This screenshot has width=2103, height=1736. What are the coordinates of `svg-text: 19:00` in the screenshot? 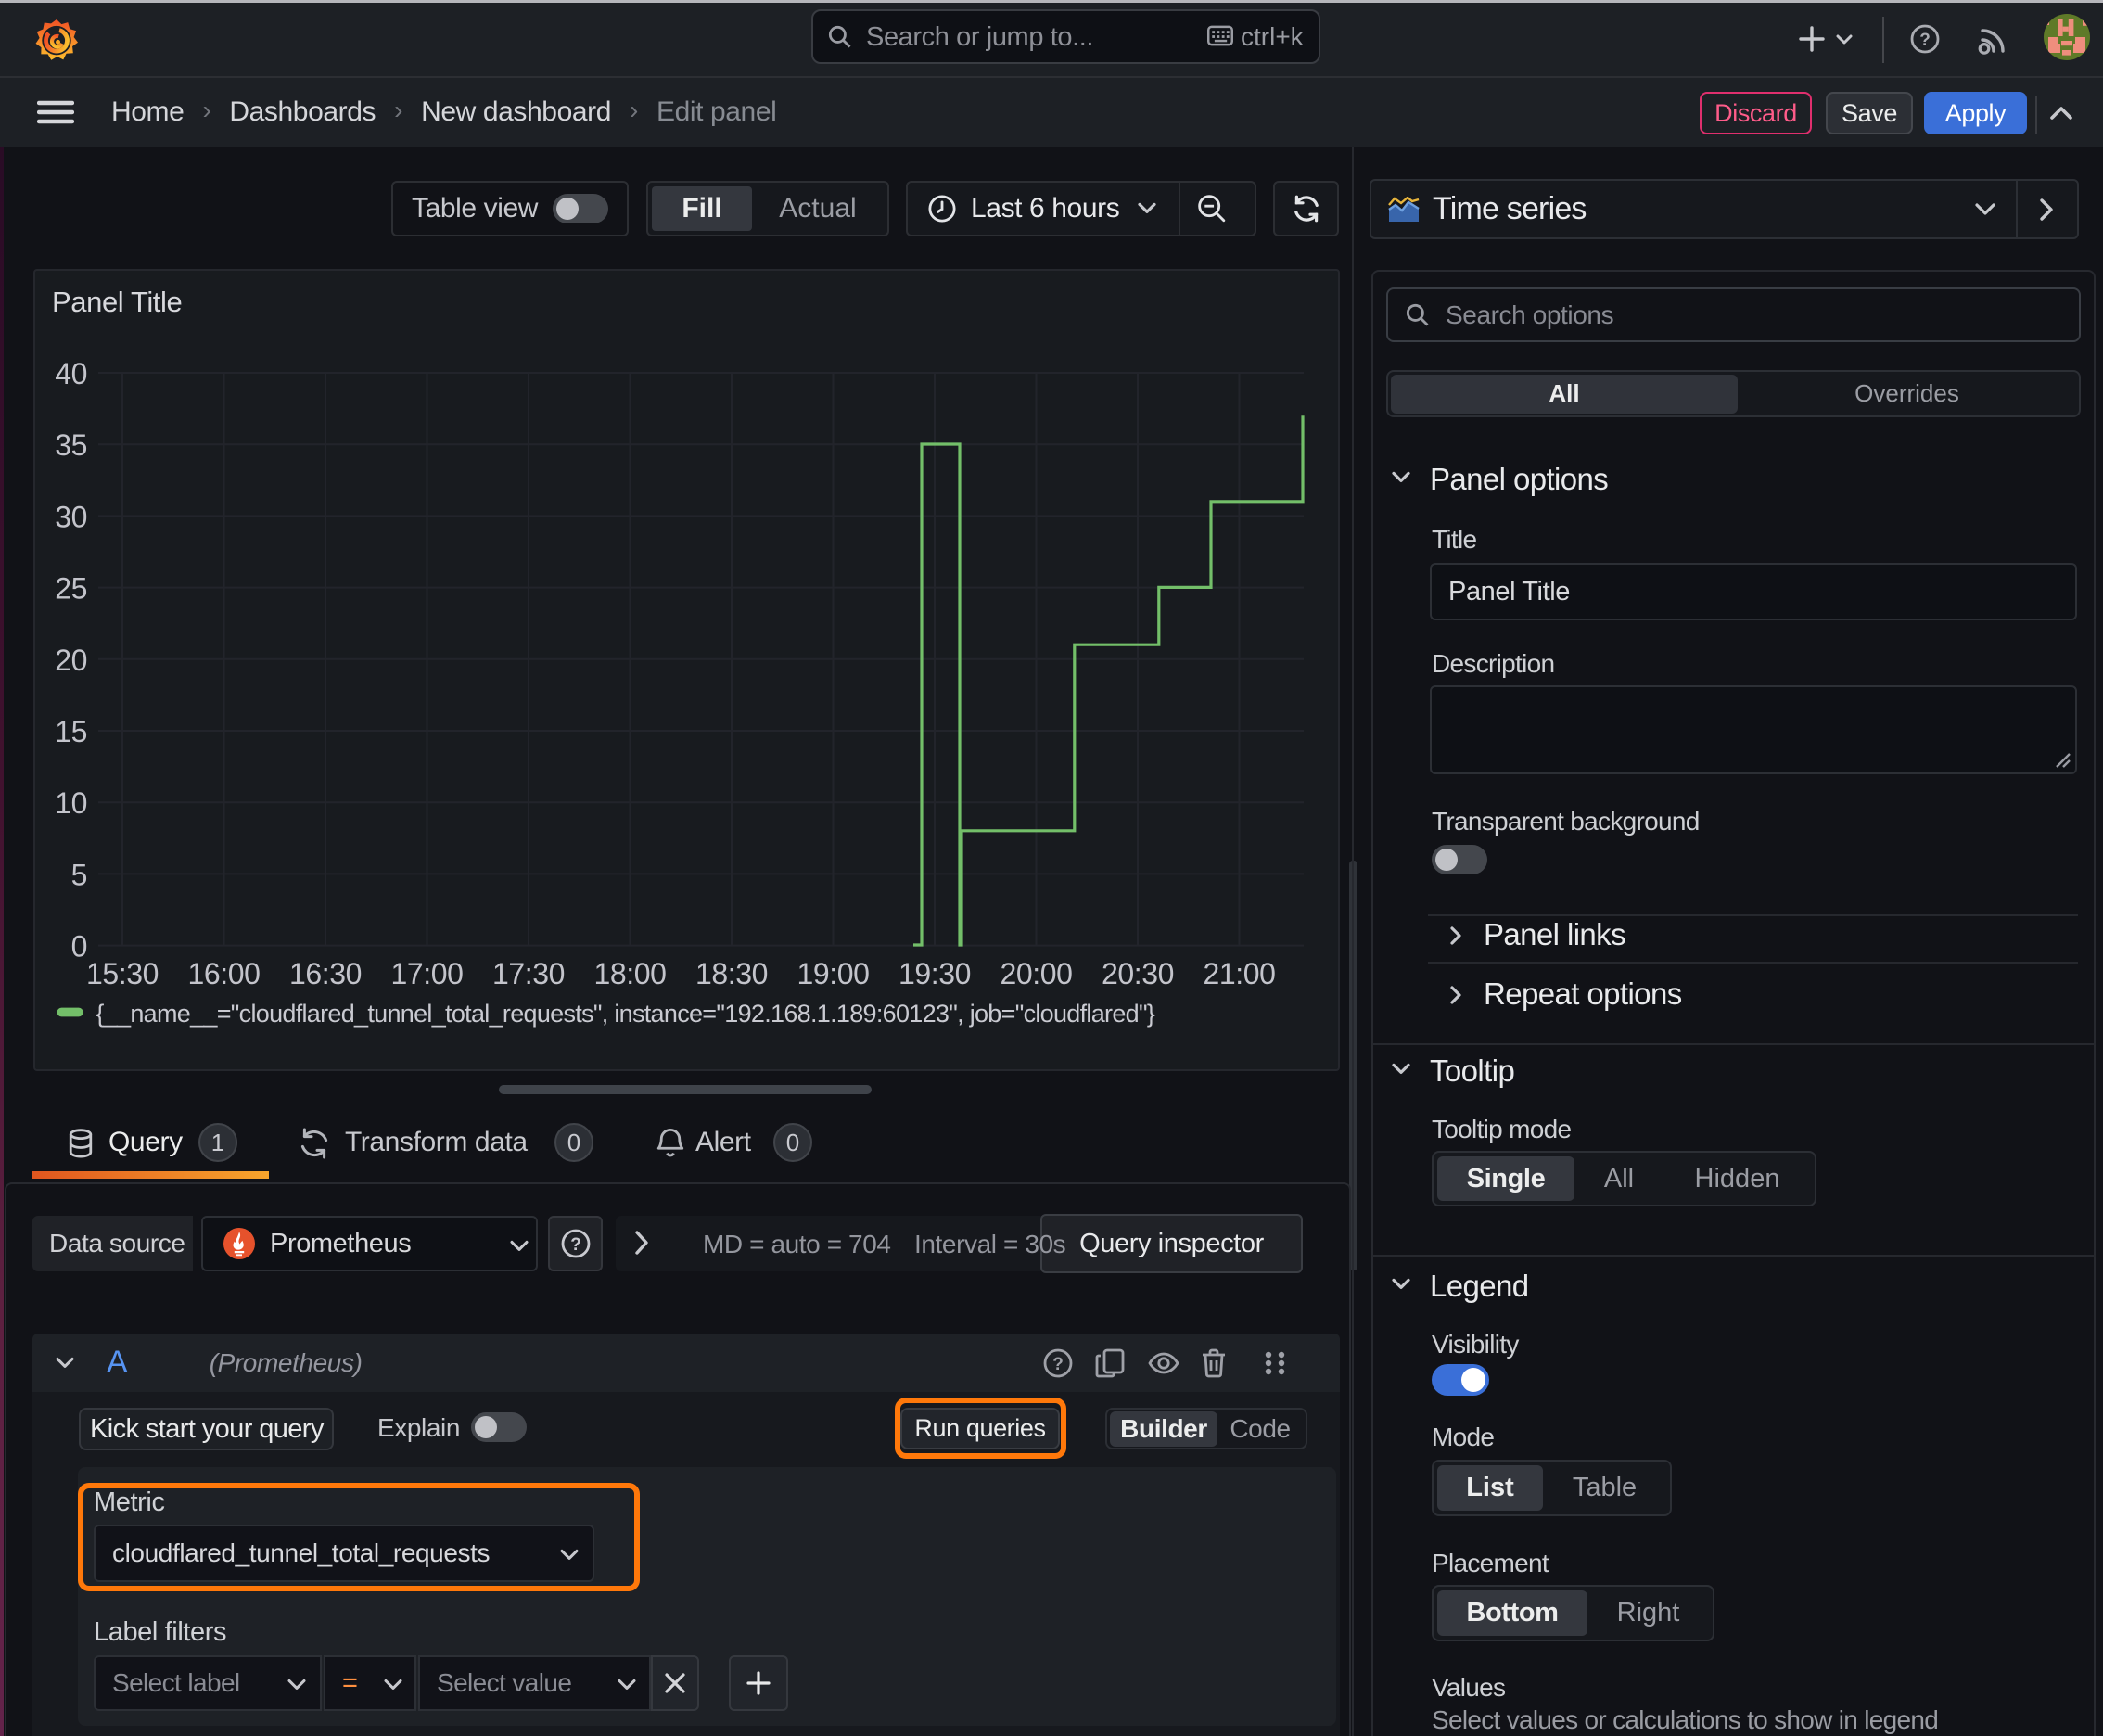 It's located at (833, 973).